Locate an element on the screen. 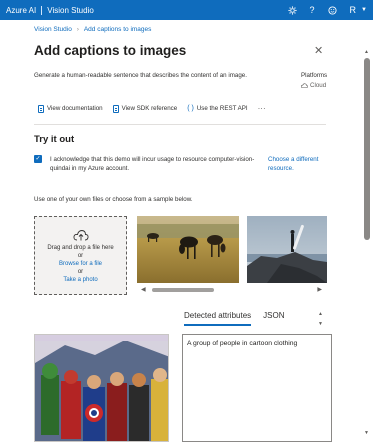 Image resolution: width=373 pixels, height=442 pixels. breadcrumb: Vision Studio › Add captions to images is located at coordinates (92, 29).